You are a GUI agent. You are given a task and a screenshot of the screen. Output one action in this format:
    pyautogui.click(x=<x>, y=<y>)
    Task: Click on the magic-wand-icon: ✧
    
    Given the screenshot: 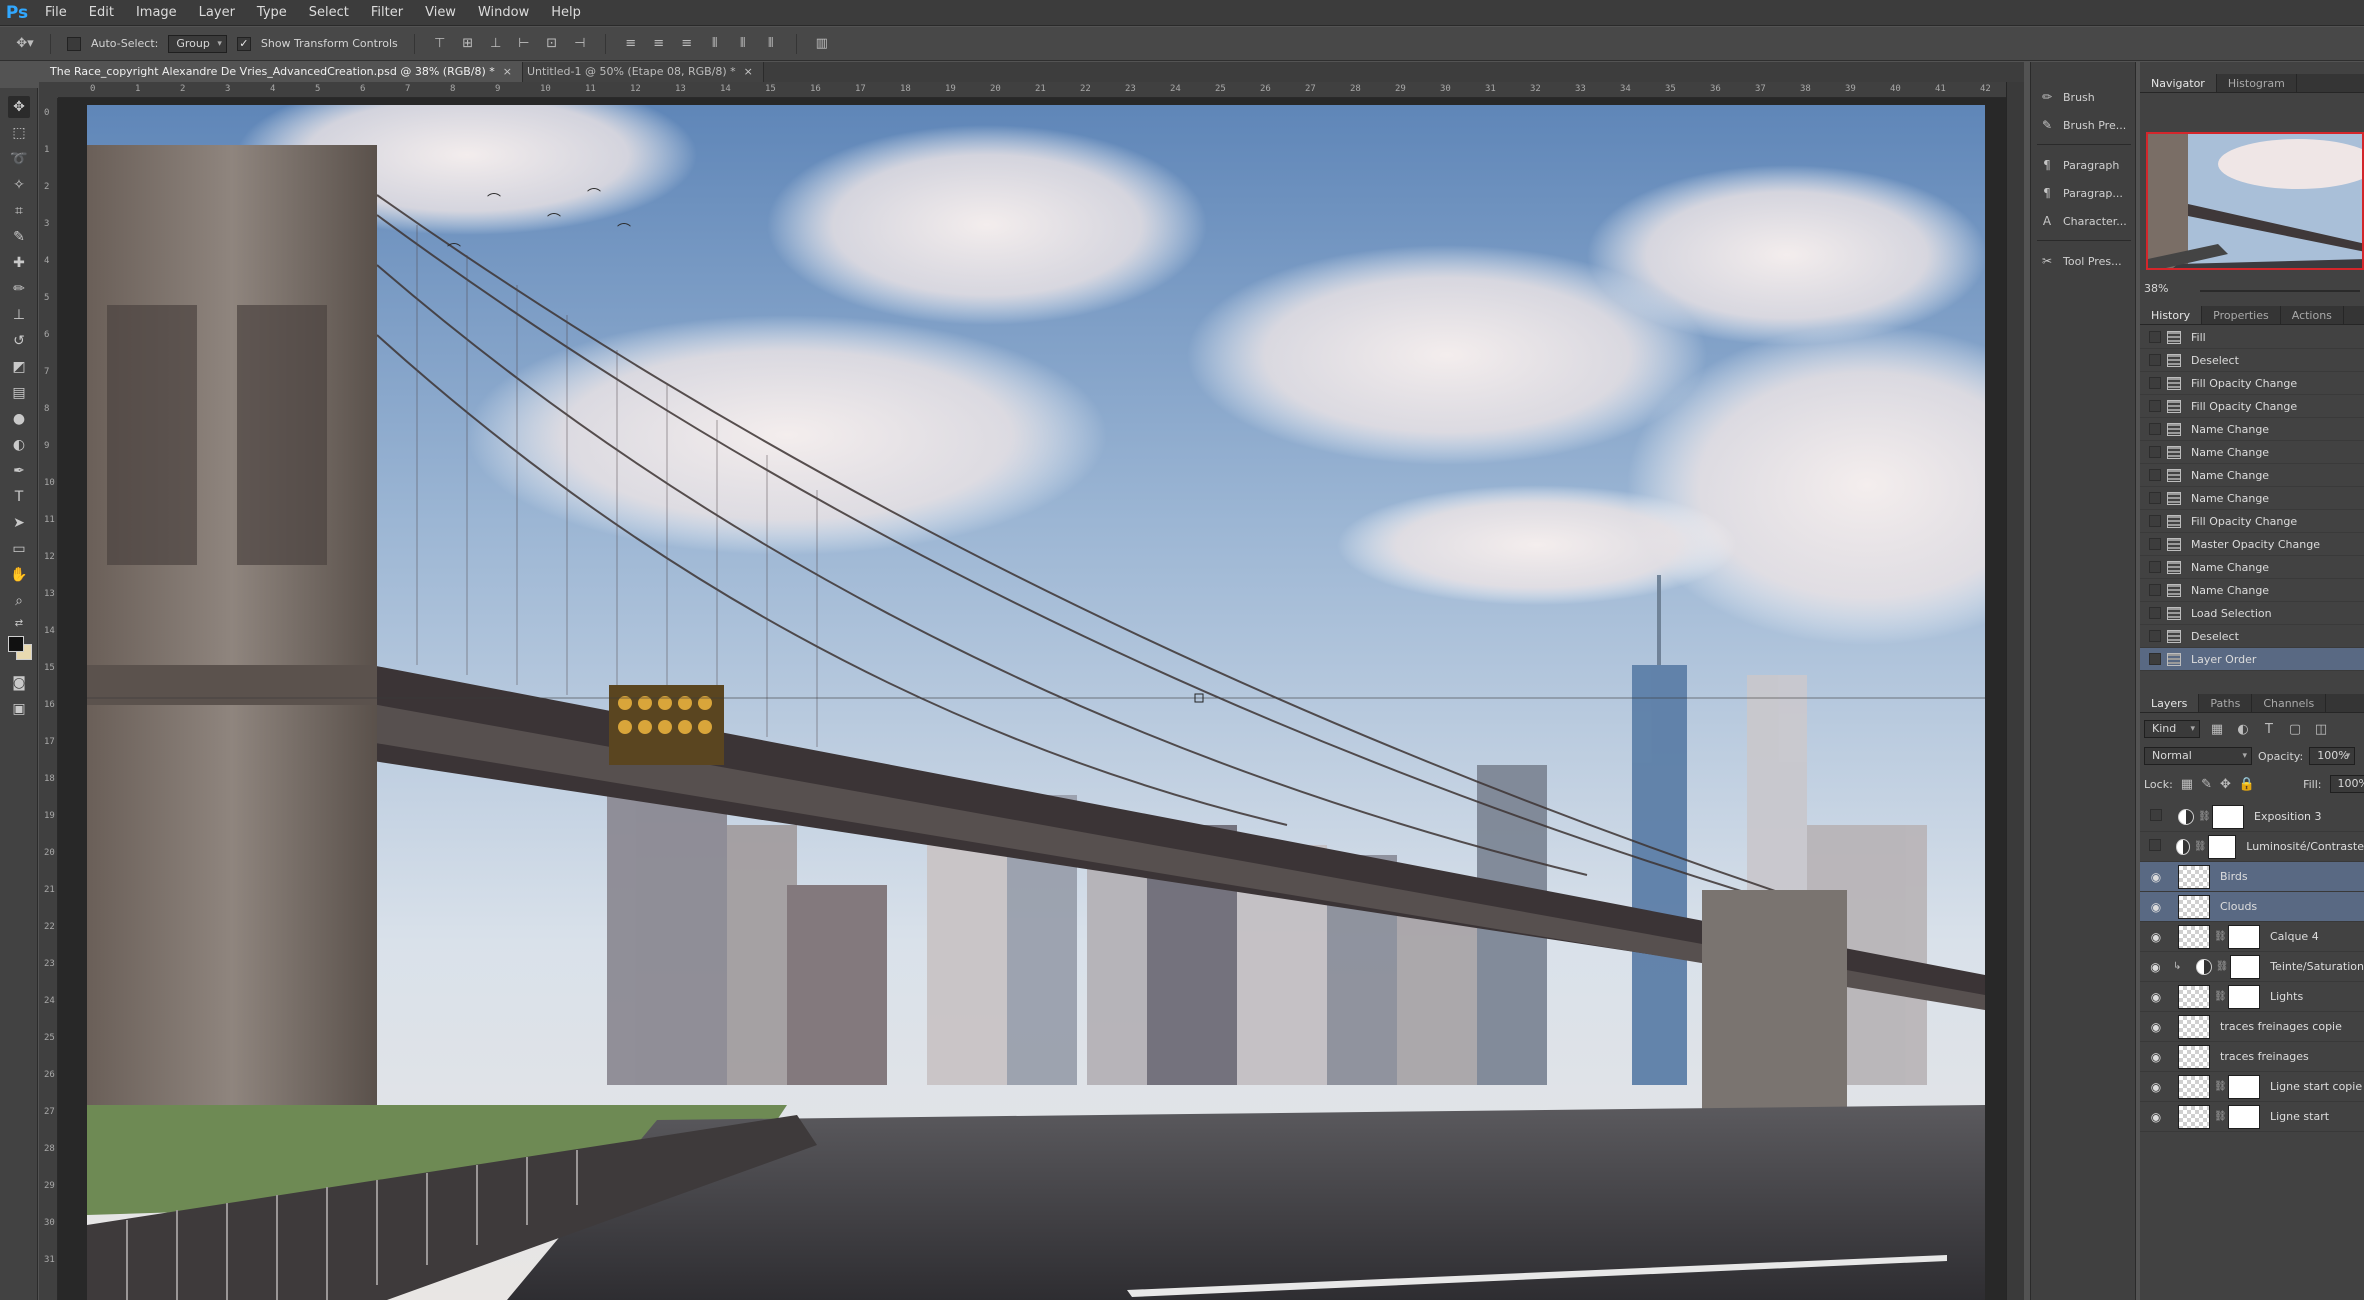 What is the action you would take?
    pyautogui.click(x=19, y=185)
    